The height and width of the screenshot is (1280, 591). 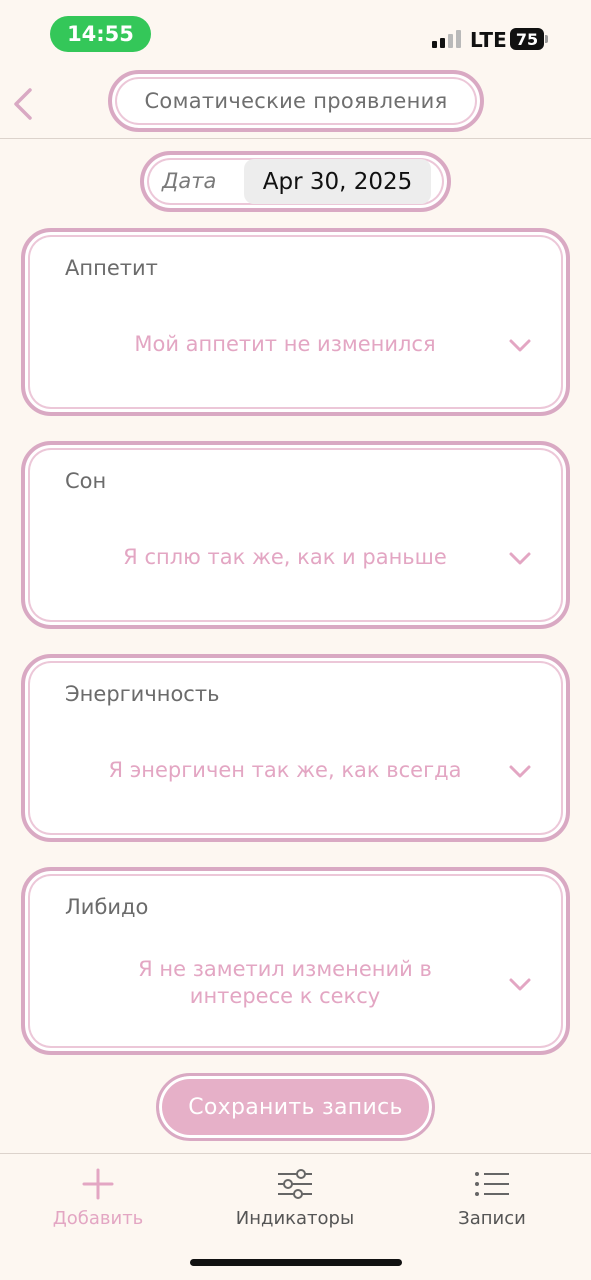 What do you see at coordinates (98, 1184) in the screenshot?
I see `plus-icon` at bounding box center [98, 1184].